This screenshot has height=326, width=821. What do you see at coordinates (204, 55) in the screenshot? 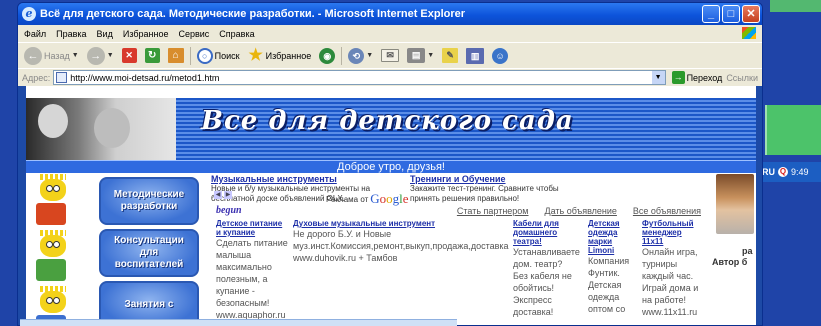
I see `search-icon: ○` at bounding box center [204, 55].